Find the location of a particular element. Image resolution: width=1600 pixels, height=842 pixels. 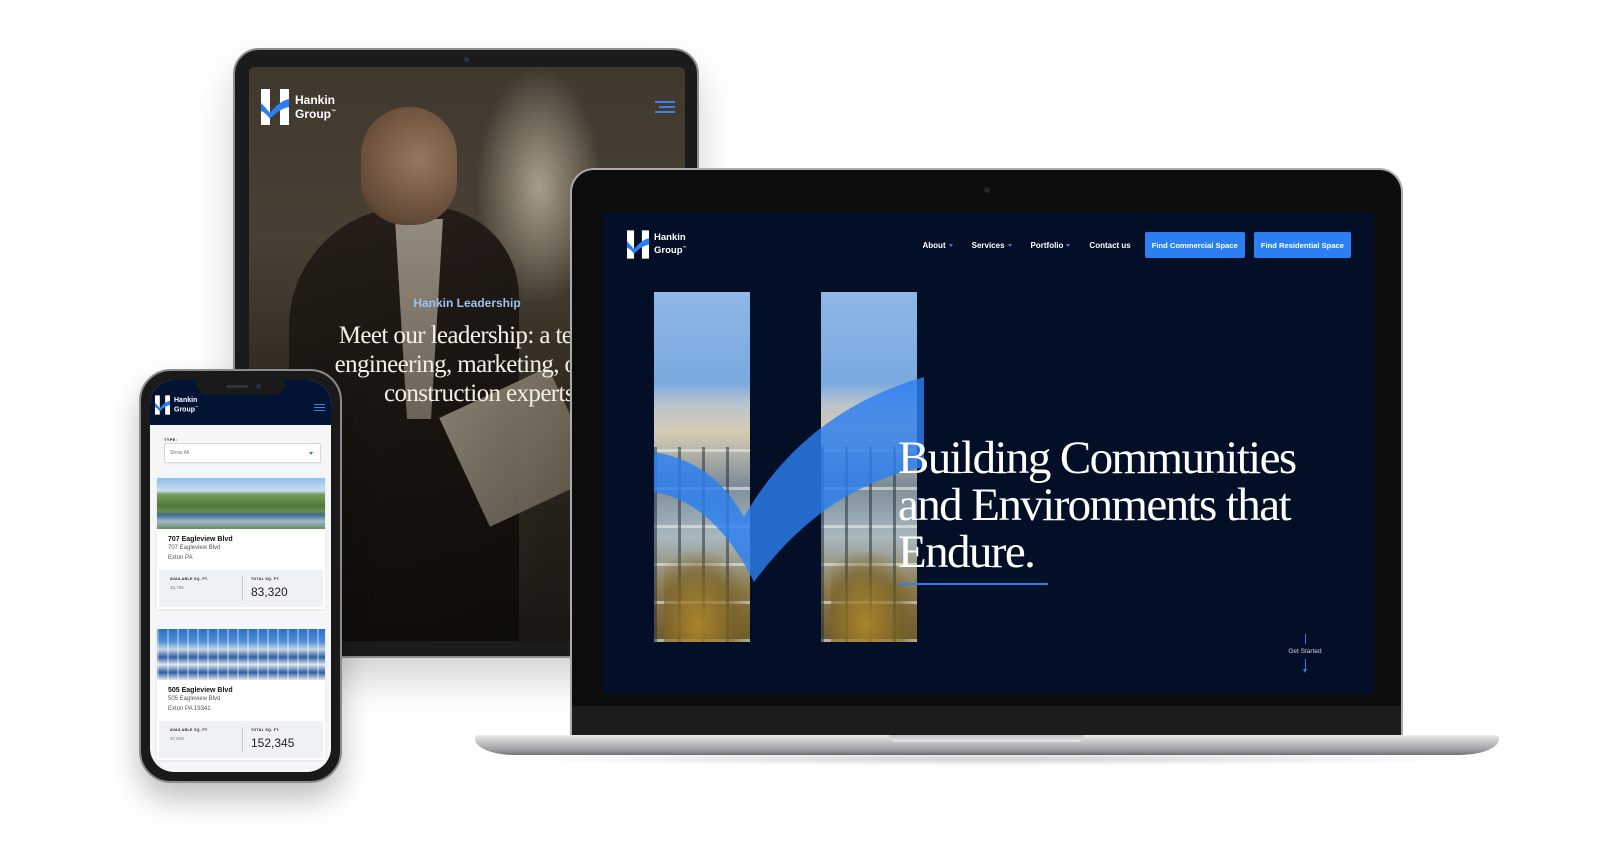

tree-foliage is located at coordinates (707, 597).